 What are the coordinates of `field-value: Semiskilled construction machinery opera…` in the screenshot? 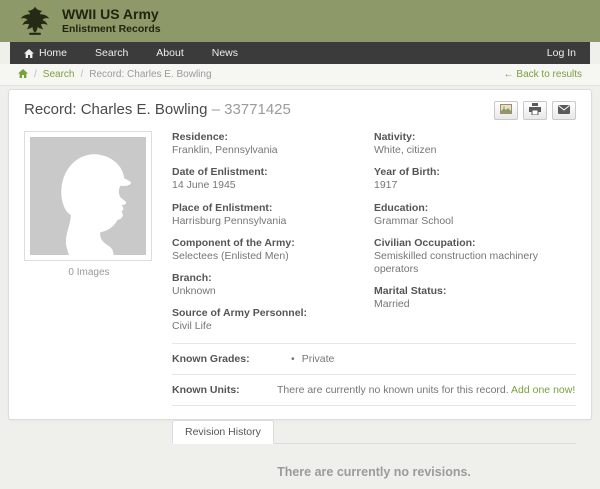 It's located at (456, 262).